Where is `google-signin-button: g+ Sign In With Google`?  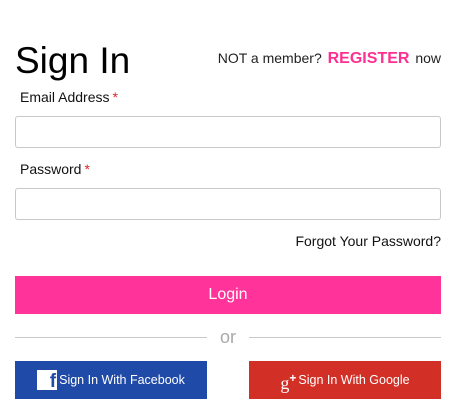
google-signin-button: g+ Sign In With Google is located at coordinates (345, 380).